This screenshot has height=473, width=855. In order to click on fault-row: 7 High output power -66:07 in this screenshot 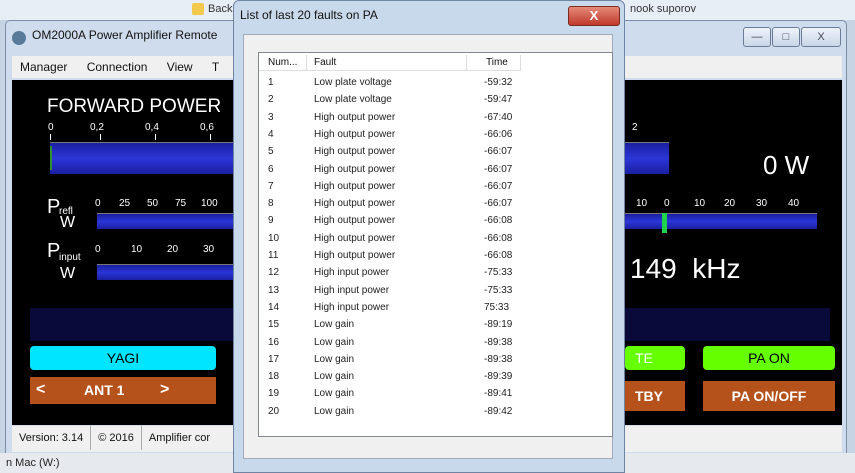, I will do `click(390, 187)`.